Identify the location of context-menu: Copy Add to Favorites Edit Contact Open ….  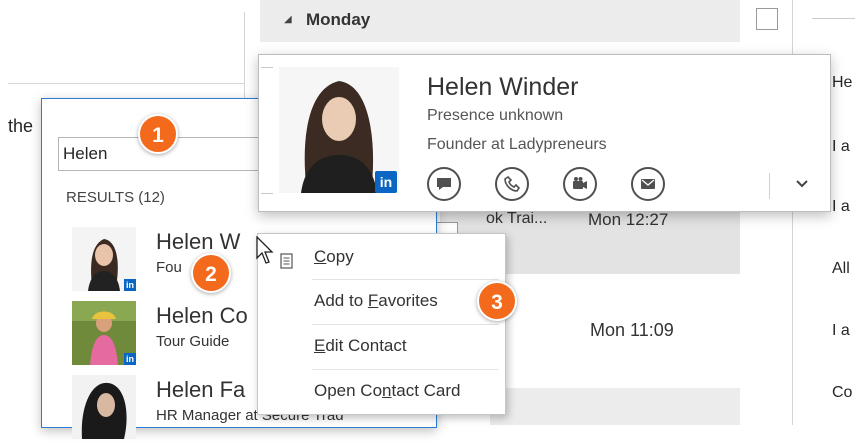
(381, 324).